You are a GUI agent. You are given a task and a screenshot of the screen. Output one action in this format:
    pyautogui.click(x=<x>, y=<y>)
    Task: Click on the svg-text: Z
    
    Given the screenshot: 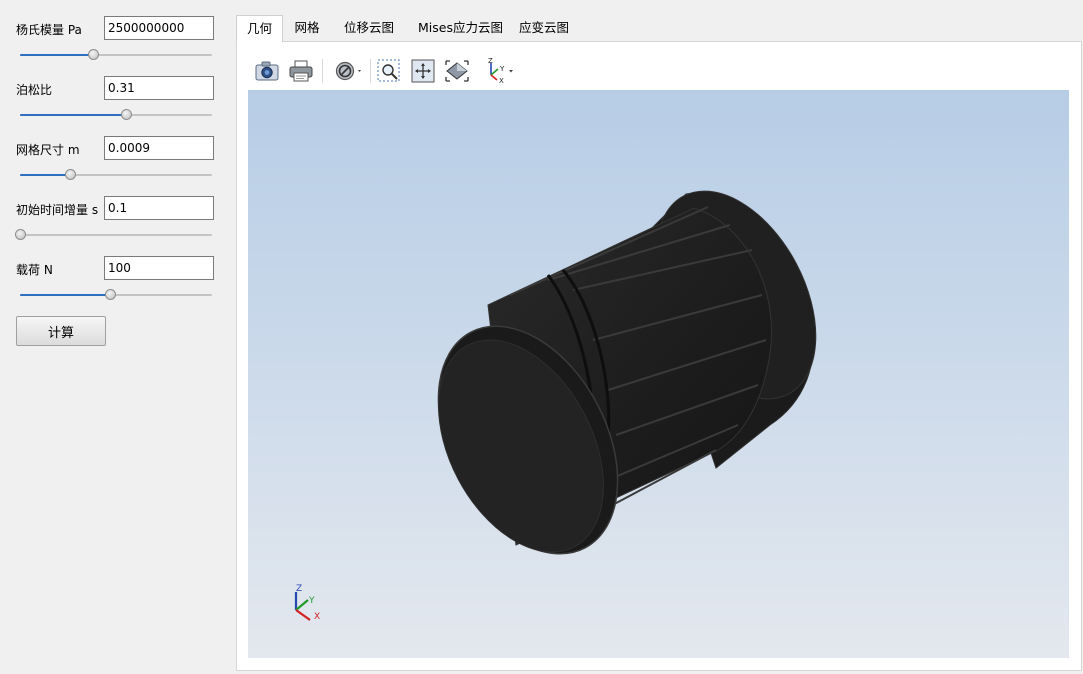 What is the action you would take?
    pyautogui.click(x=490, y=61)
    